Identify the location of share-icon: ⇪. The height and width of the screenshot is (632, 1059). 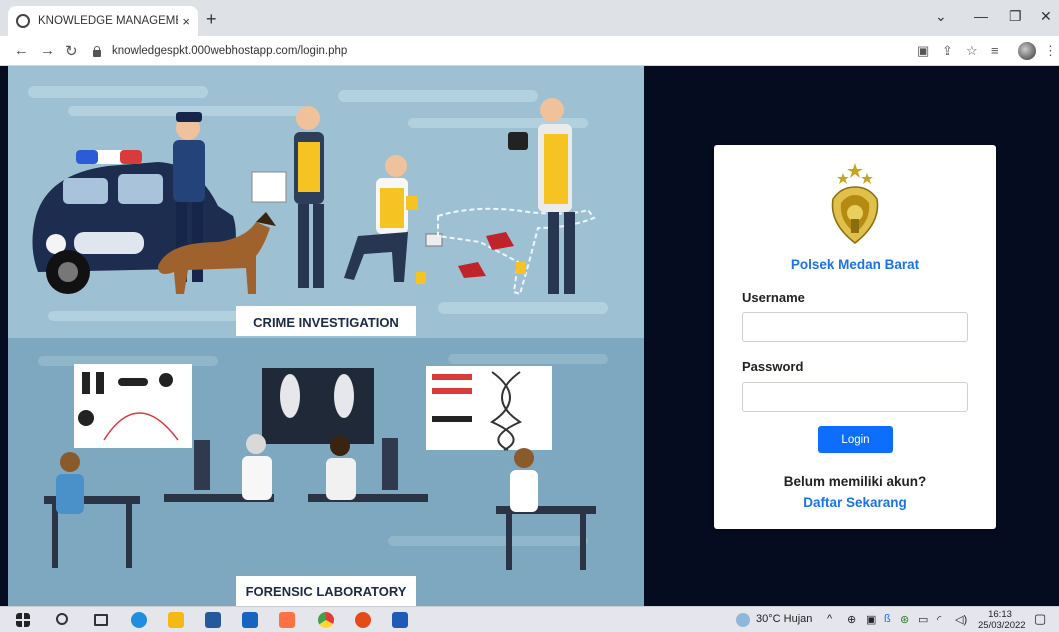
(947, 51).